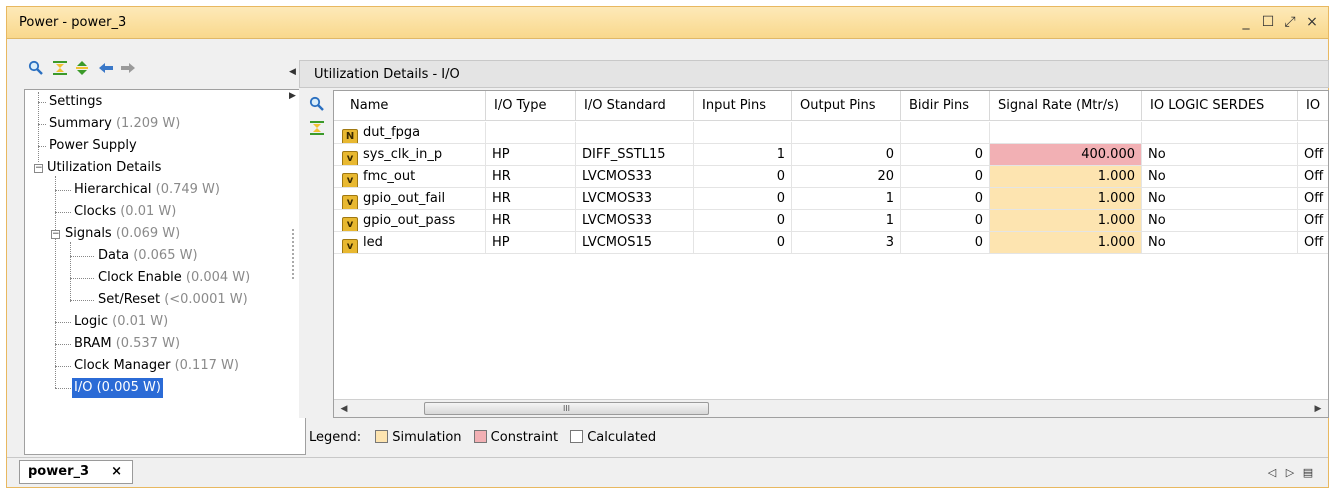  What do you see at coordinates (148, 256) in the screenshot?
I see `tree-item-data: Data (0.065 W)` at bounding box center [148, 256].